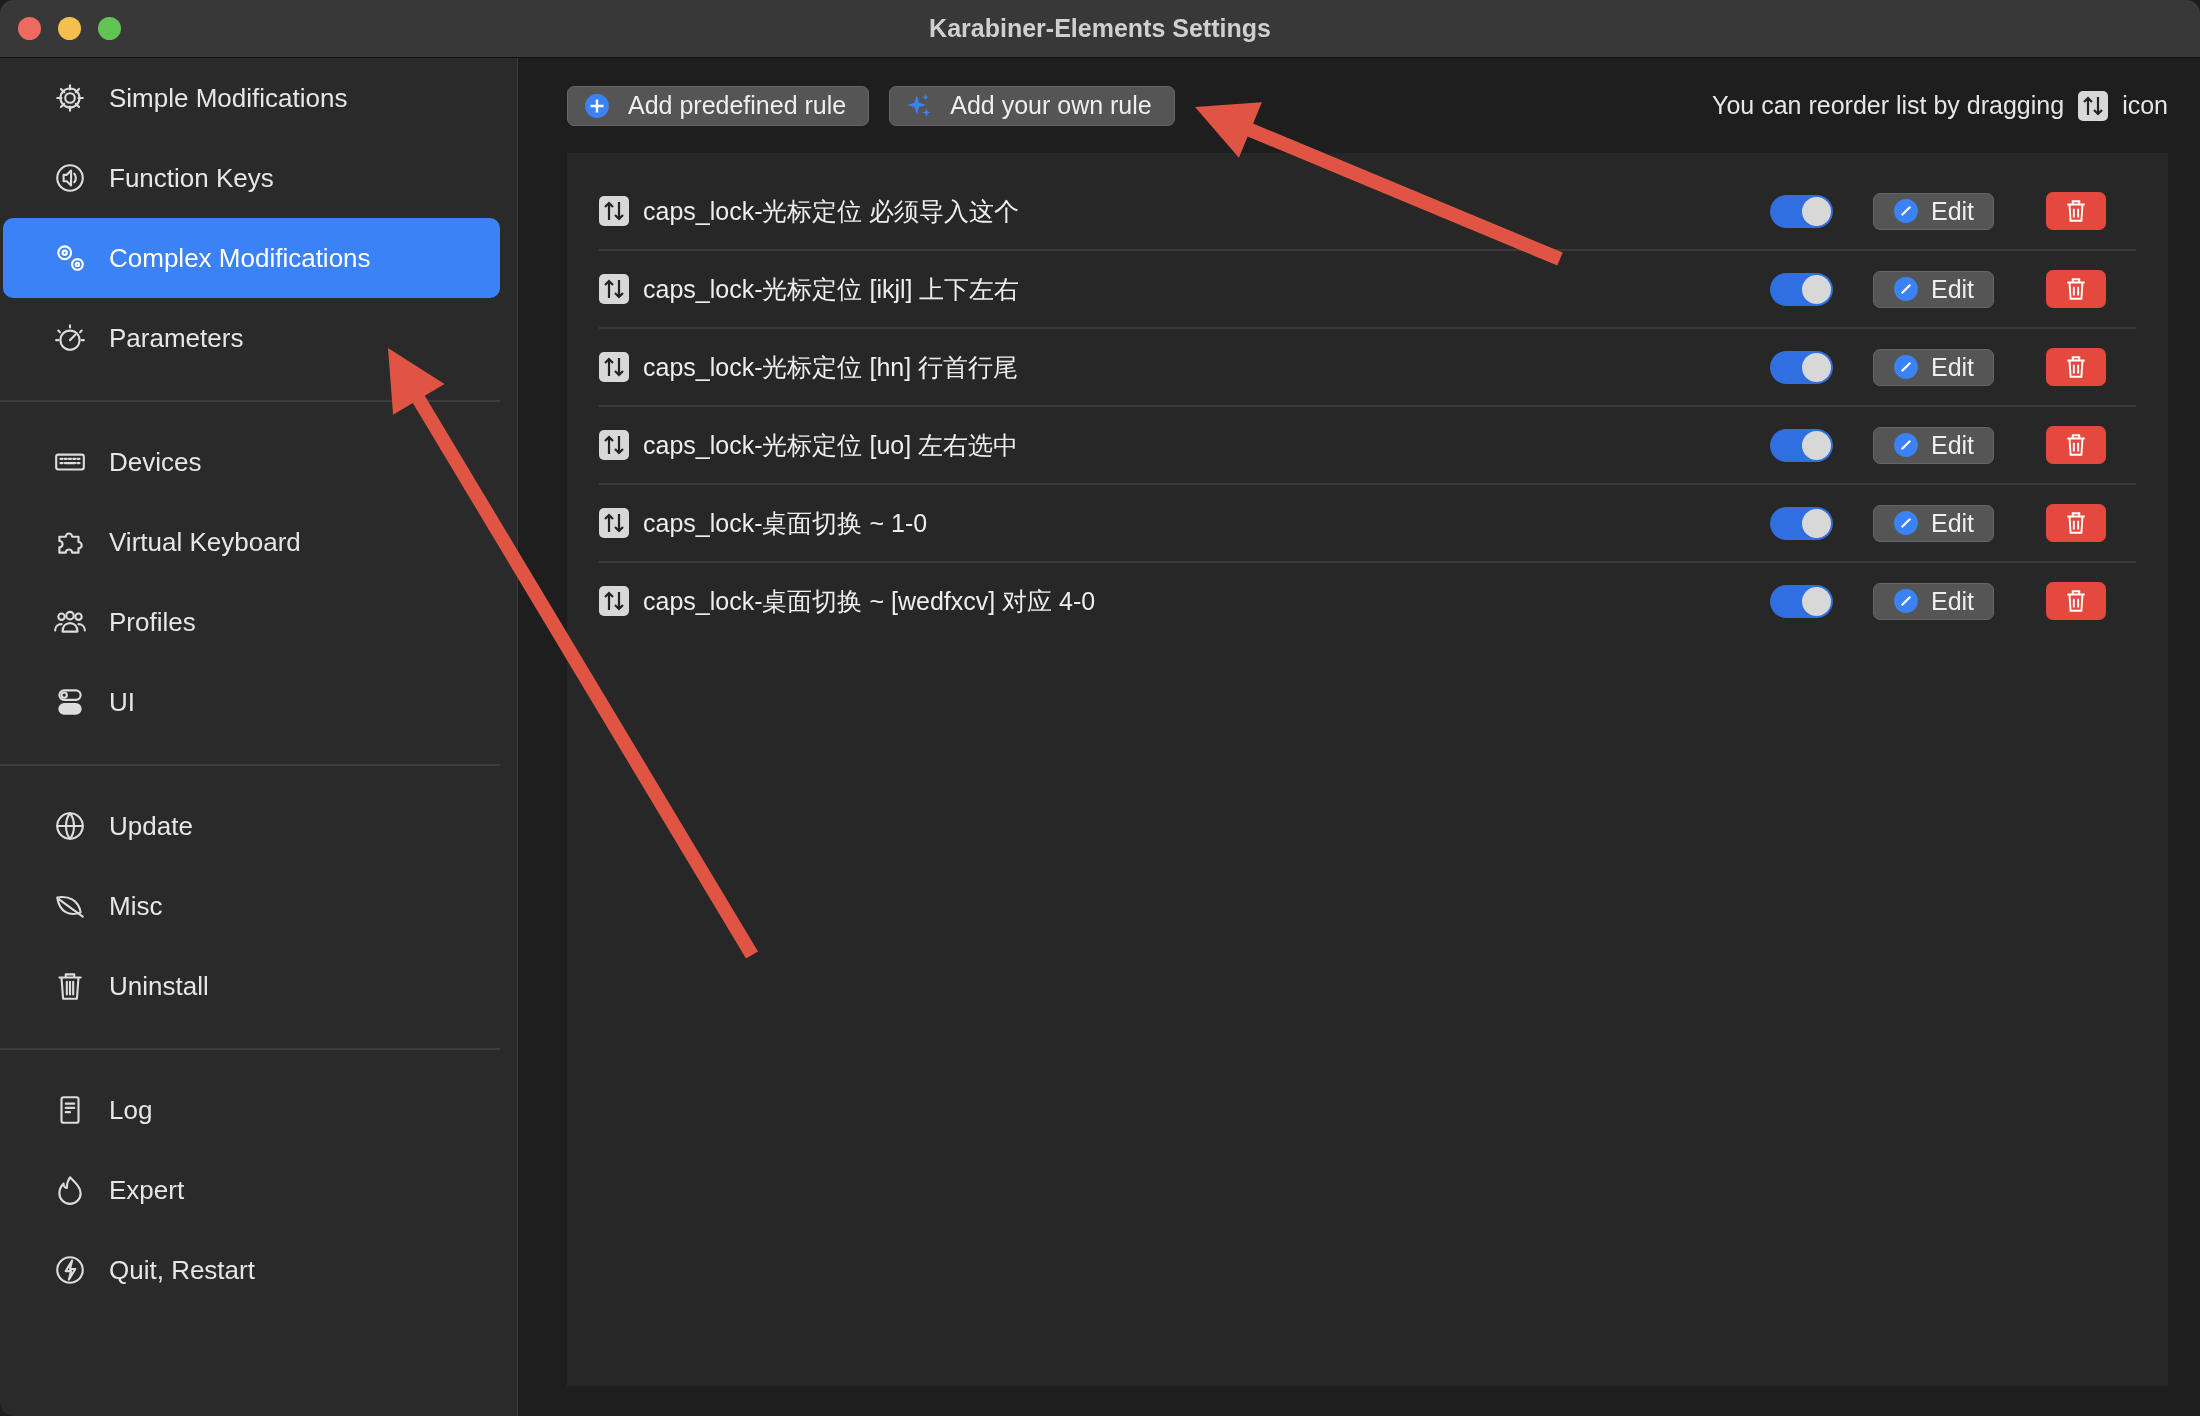 This screenshot has height=1416, width=2200. What do you see at coordinates (69, 28) in the screenshot?
I see `minimize-button` at bounding box center [69, 28].